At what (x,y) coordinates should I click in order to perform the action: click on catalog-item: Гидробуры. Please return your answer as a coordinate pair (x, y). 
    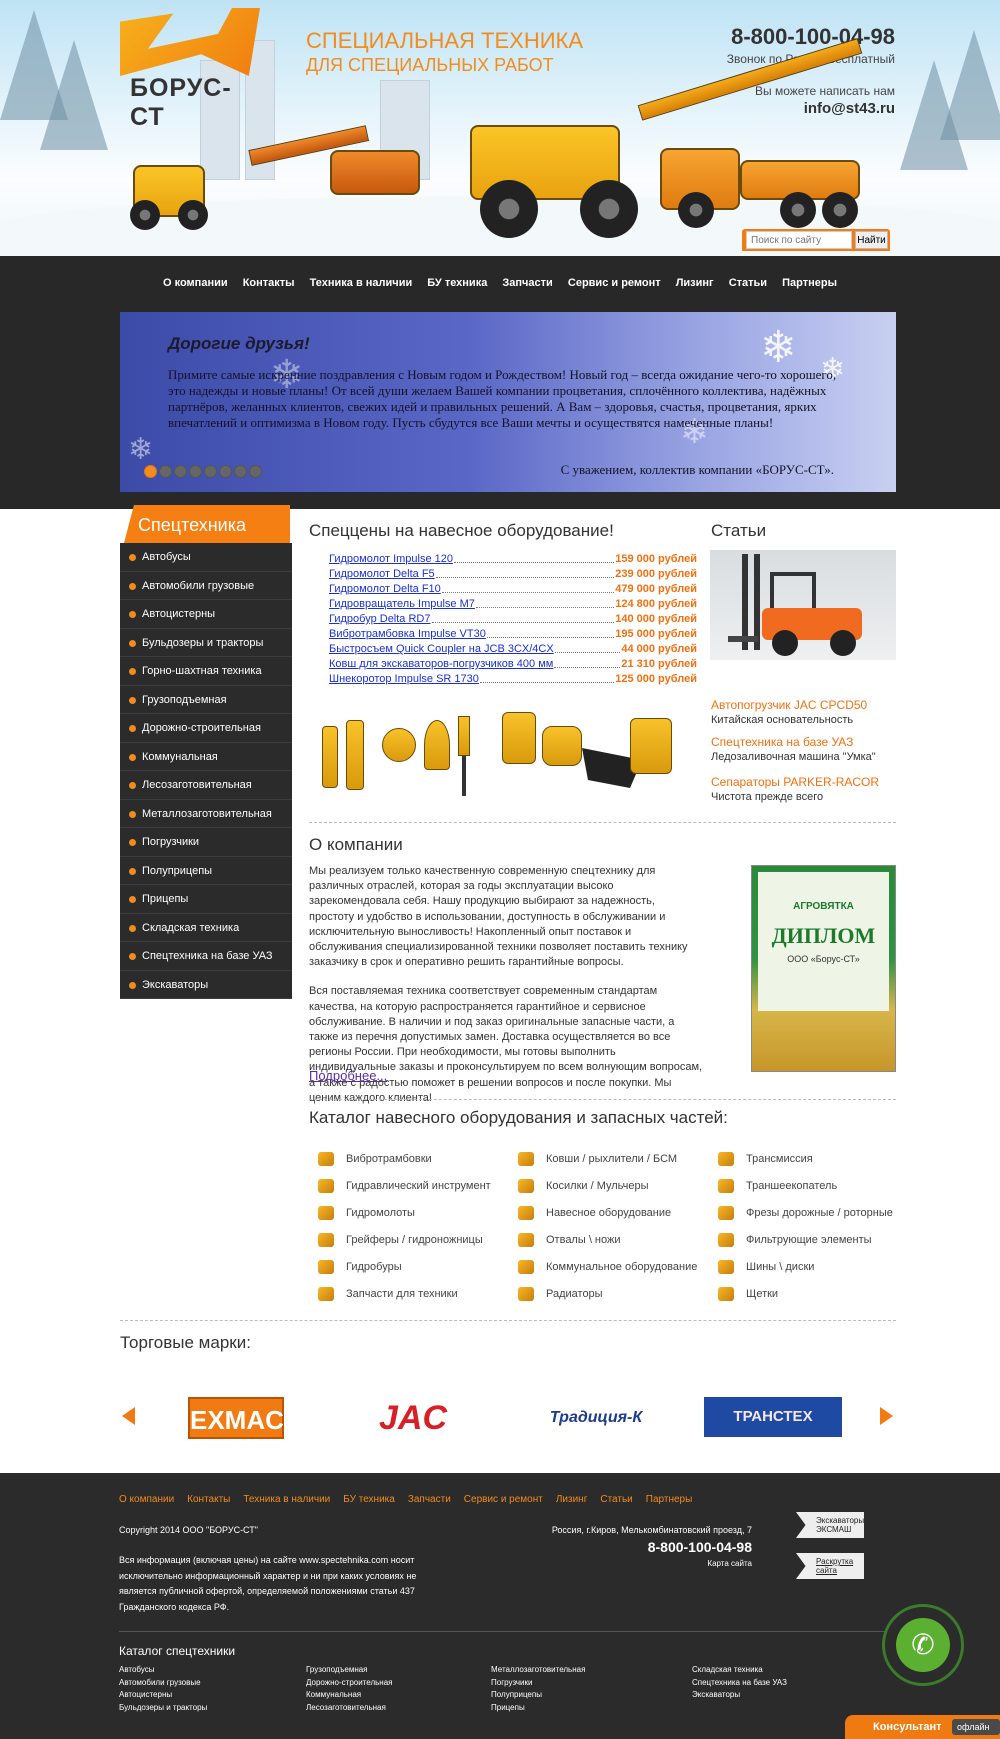
    Looking at the image, I should click on (404, 1266).